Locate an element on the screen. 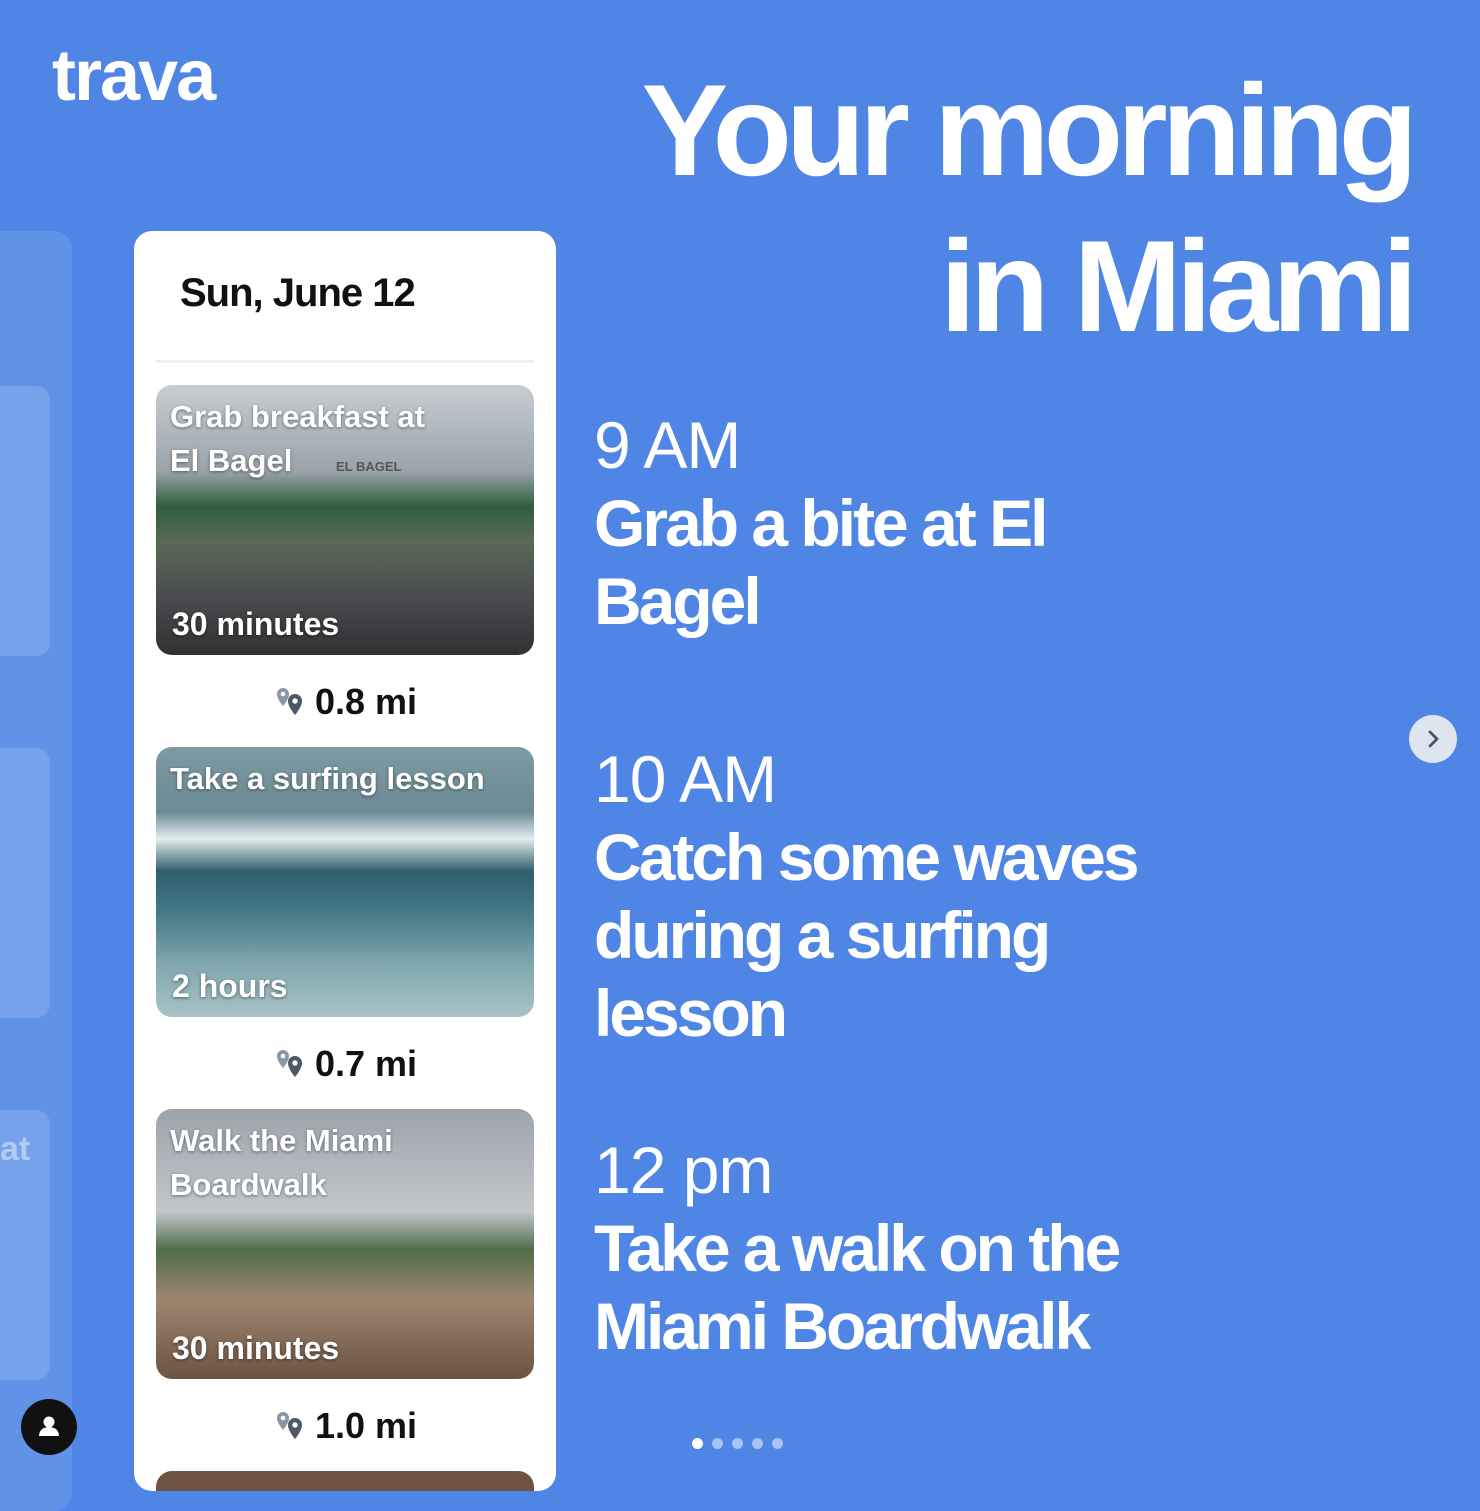 This screenshot has width=1480, height=1511. headline: Your morning in Miami is located at coordinates (985, 208).